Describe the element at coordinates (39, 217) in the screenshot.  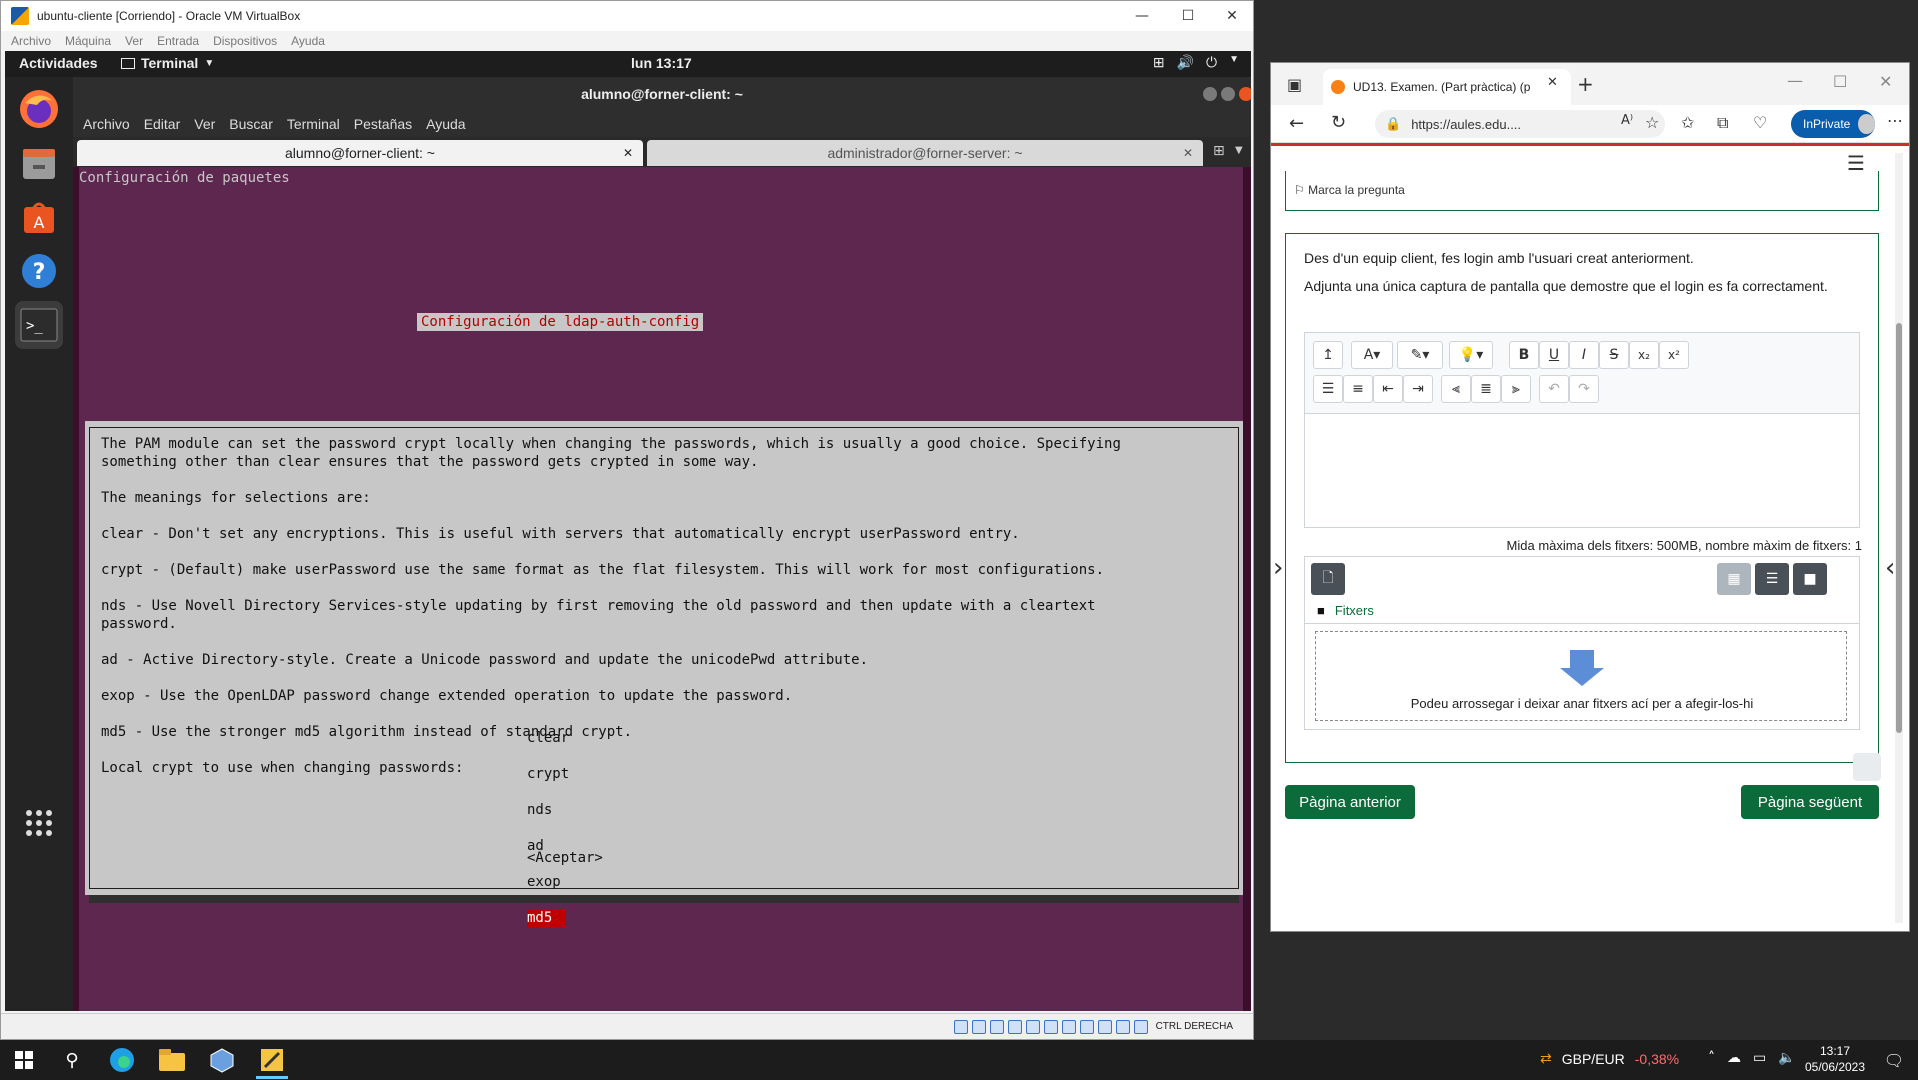
I see `software-center-icon: A` at that location.